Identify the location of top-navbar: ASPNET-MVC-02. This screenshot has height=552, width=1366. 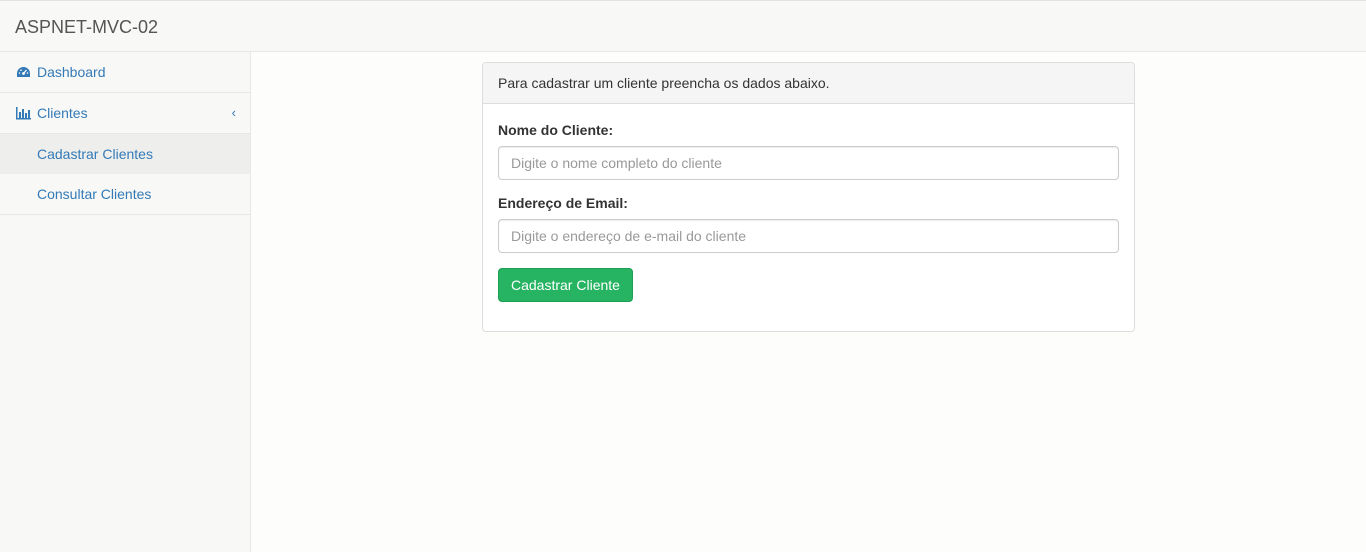
(683, 26).